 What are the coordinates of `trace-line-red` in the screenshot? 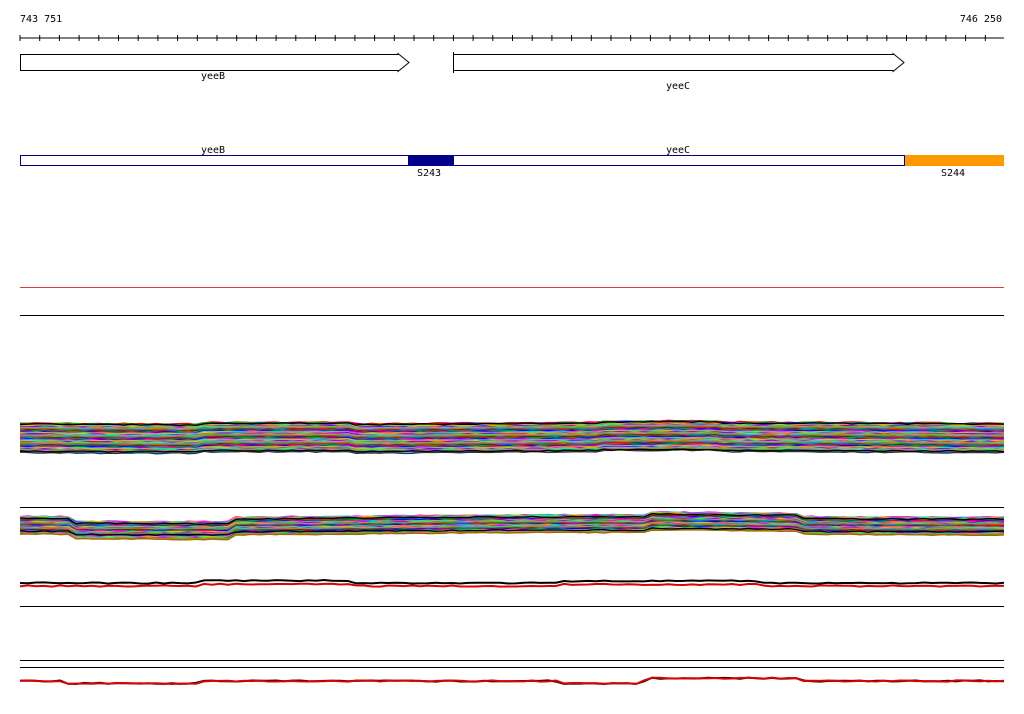 It's located at (512, 681).